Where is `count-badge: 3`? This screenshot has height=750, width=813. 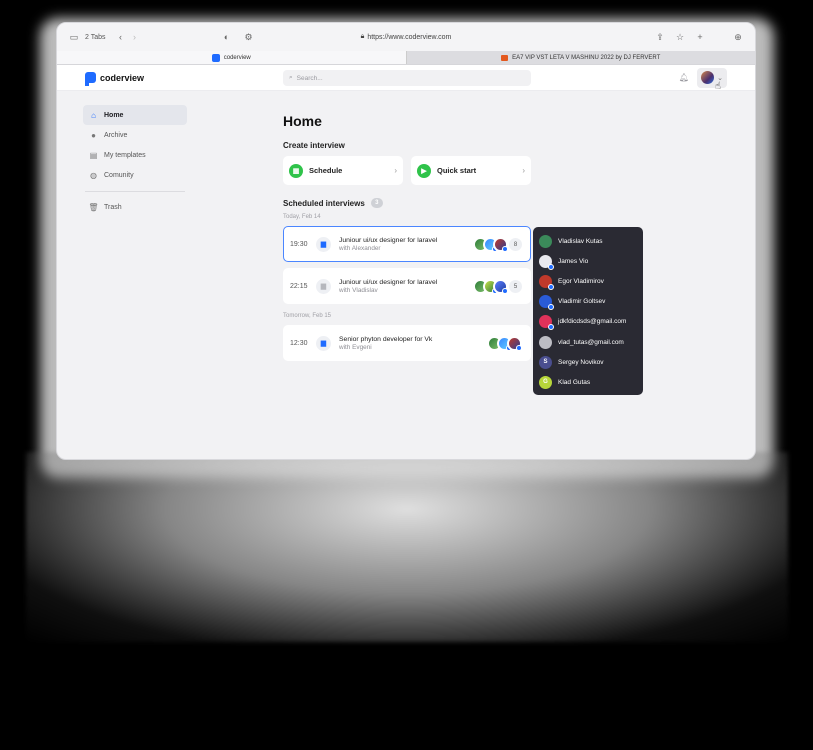
count-badge: 3 is located at coordinates (376, 203).